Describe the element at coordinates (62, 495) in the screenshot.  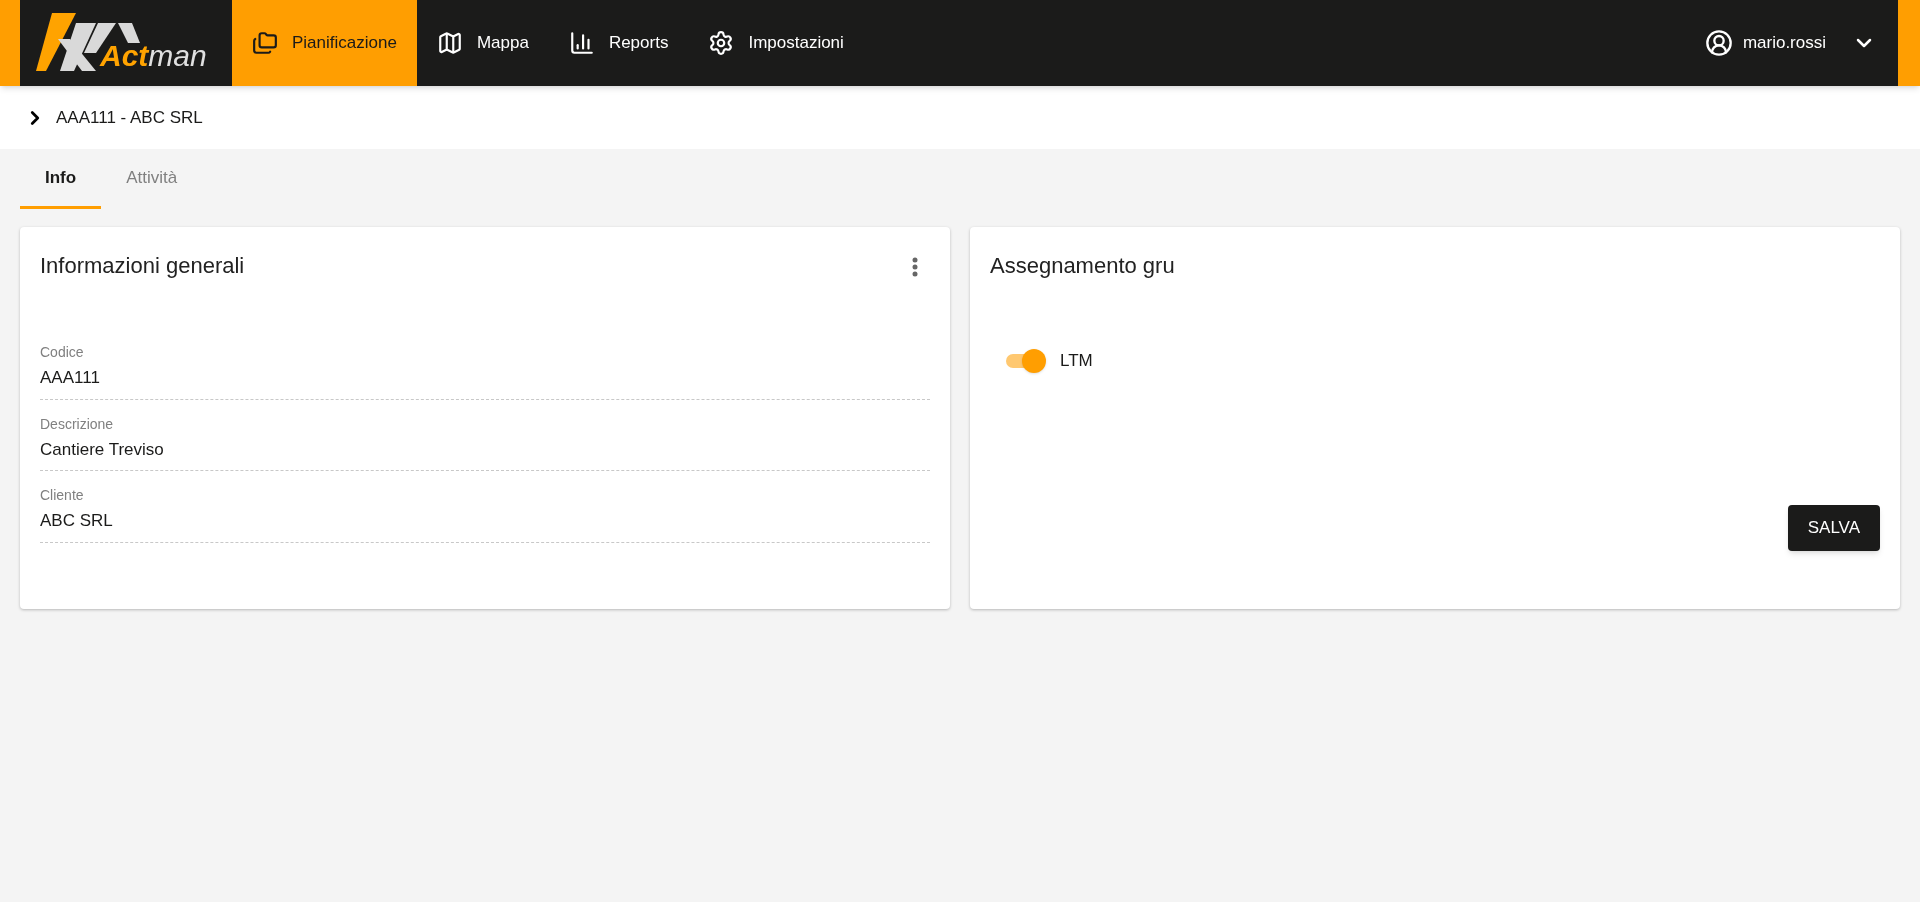
I see `field-label: Cliente` at that location.